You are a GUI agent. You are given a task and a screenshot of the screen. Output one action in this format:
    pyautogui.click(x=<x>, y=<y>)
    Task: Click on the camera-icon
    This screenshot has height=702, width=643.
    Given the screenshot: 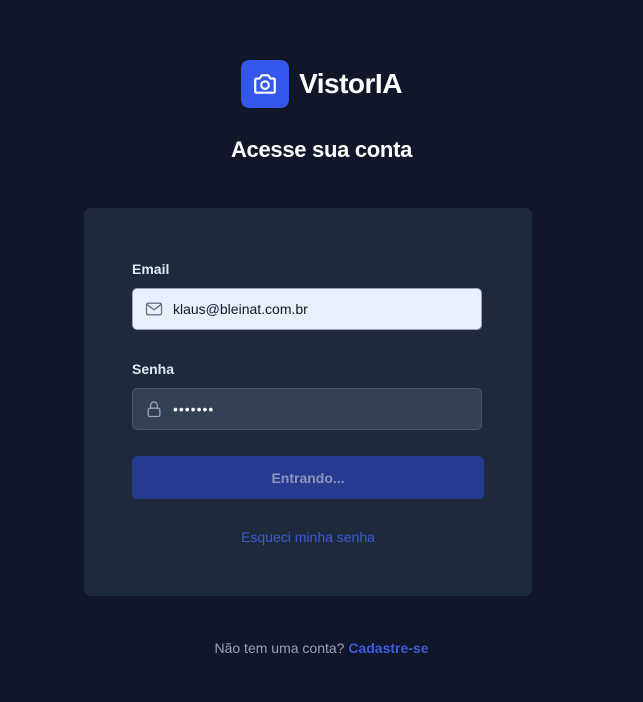 What is the action you would take?
    pyautogui.click(x=265, y=84)
    